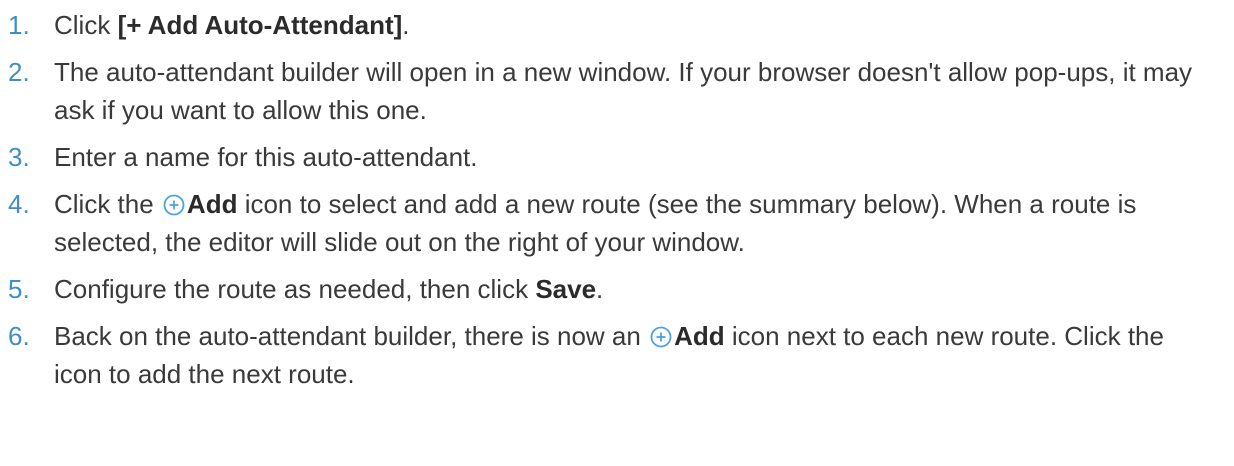 The height and width of the screenshot is (466, 1234). Describe the element at coordinates (19, 204) in the screenshot. I see `step-number: 4.` at that location.